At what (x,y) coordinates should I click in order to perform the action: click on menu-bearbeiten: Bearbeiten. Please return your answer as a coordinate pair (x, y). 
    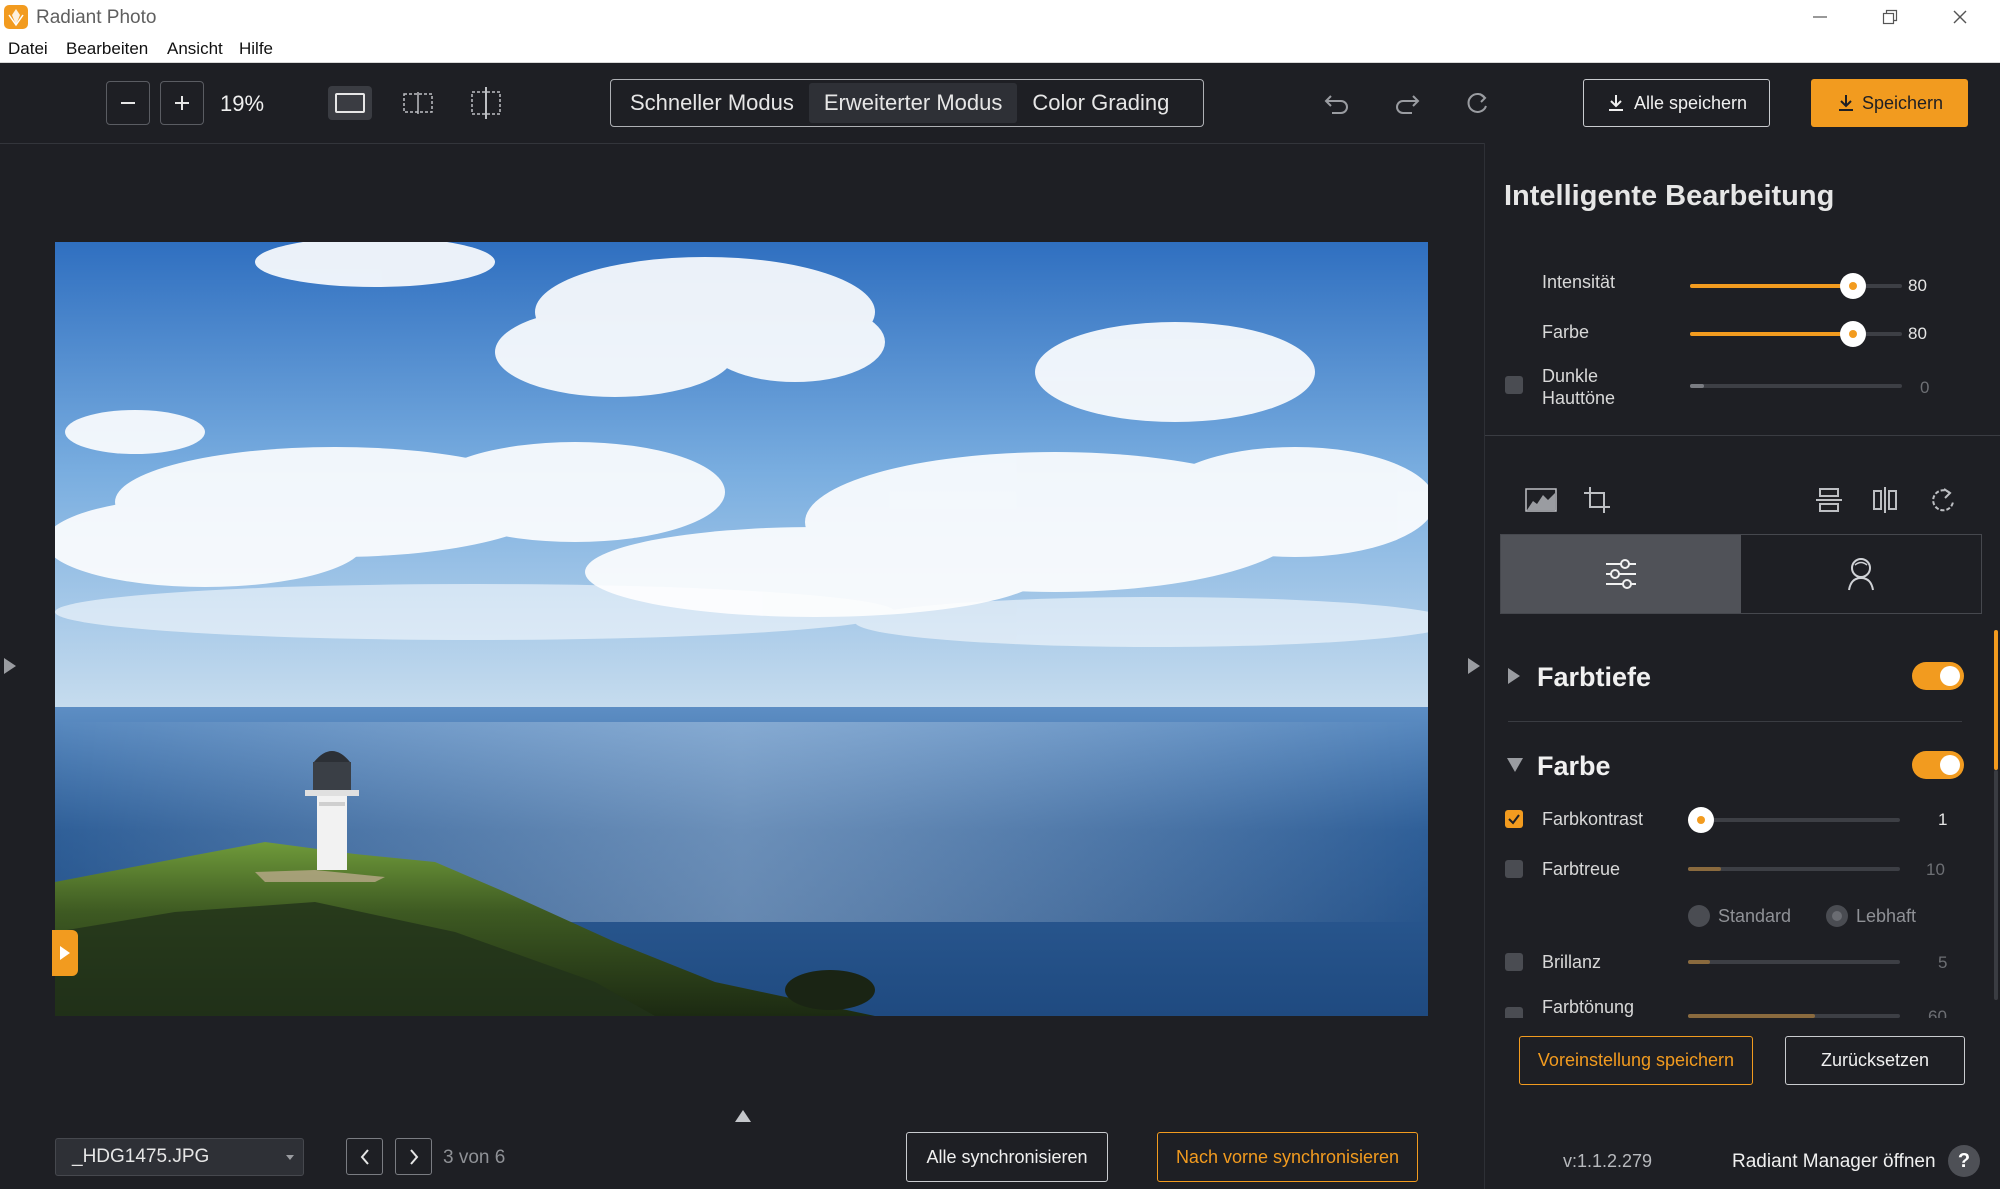
    Looking at the image, I should click on (107, 49).